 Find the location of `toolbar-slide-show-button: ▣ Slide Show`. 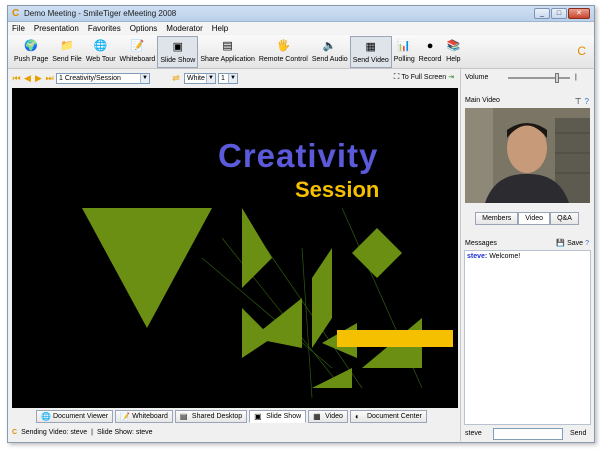

toolbar-slide-show-button: ▣ Slide Show is located at coordinates (178, 52).